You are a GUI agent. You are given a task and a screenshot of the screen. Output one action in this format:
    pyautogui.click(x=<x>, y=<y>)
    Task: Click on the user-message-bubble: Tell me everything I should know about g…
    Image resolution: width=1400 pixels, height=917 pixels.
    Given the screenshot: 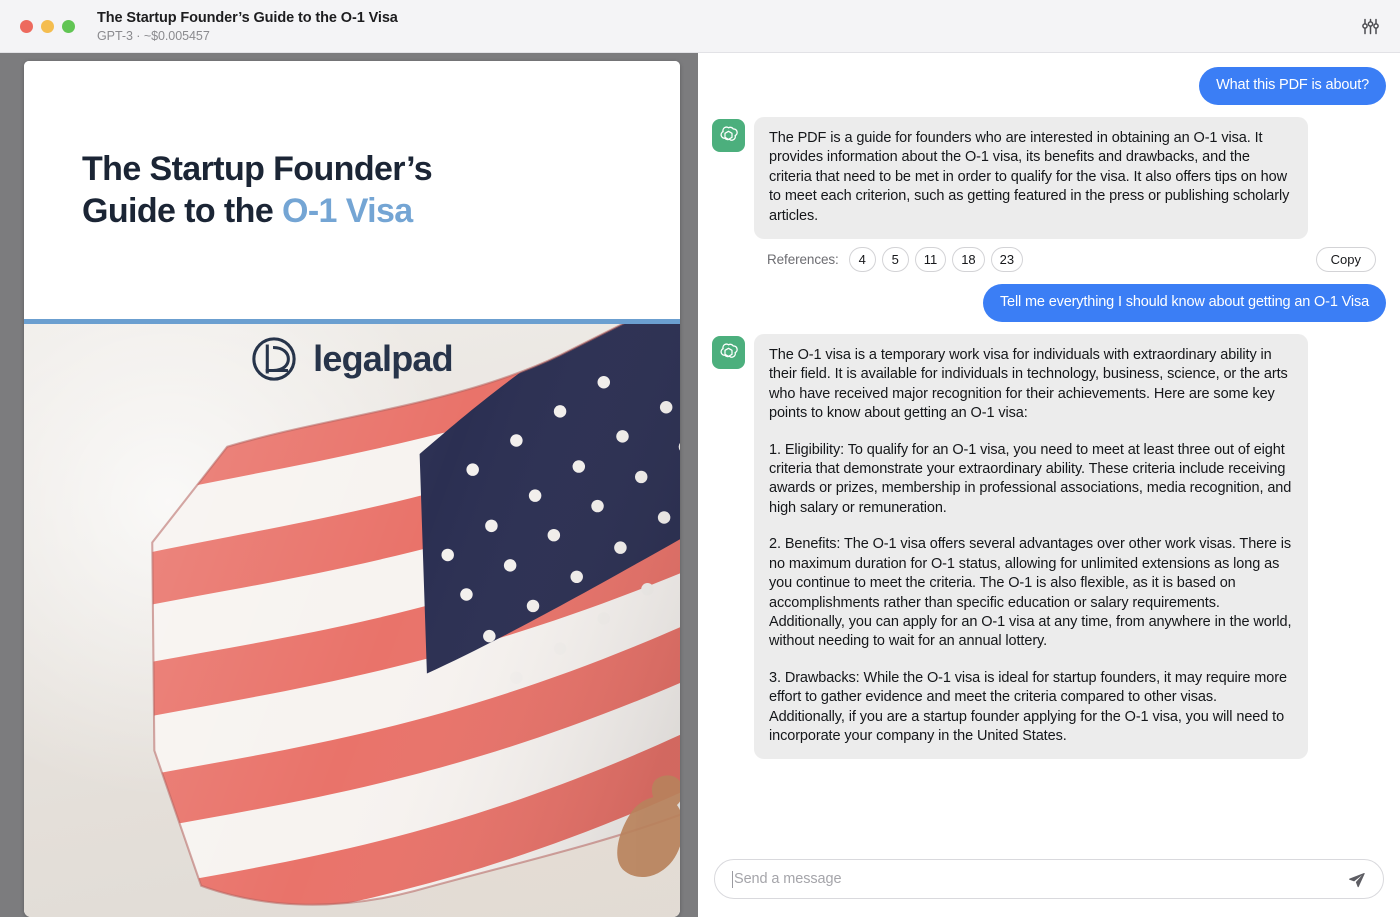 What is the action you would take?
    pyautogui.click(x=1184, y=303)
    